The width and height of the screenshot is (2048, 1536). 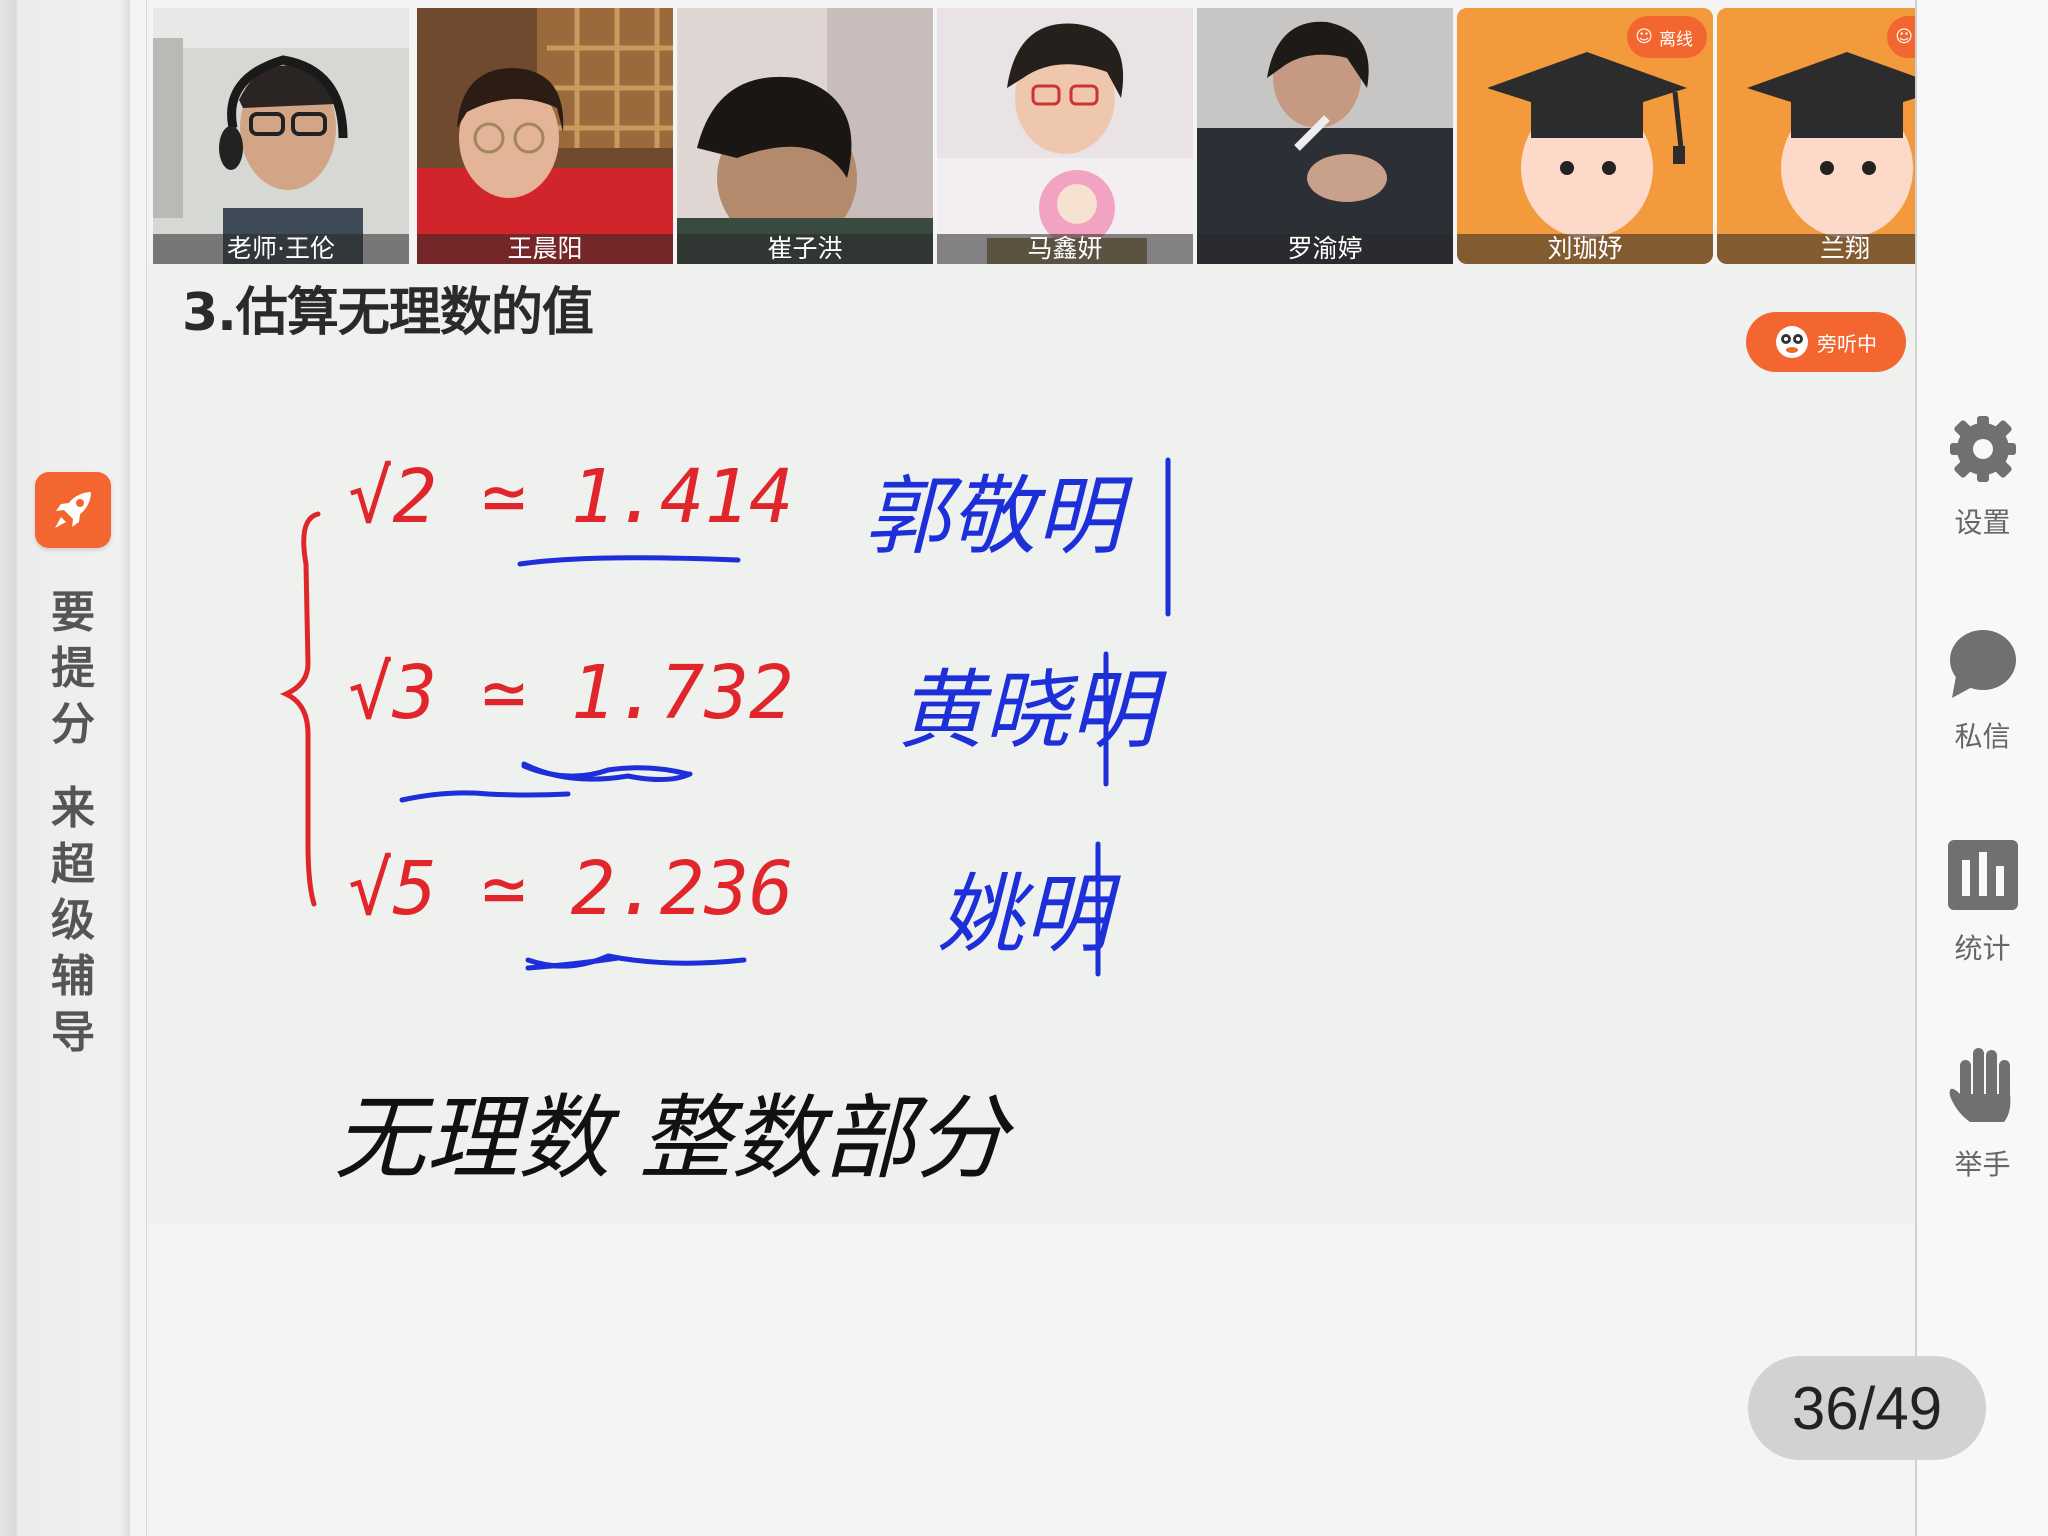 What do you see at coordinates (1982, 736) in the screenshot?
I see `private-message-label: 私信` at bounding box center [1982, 736].